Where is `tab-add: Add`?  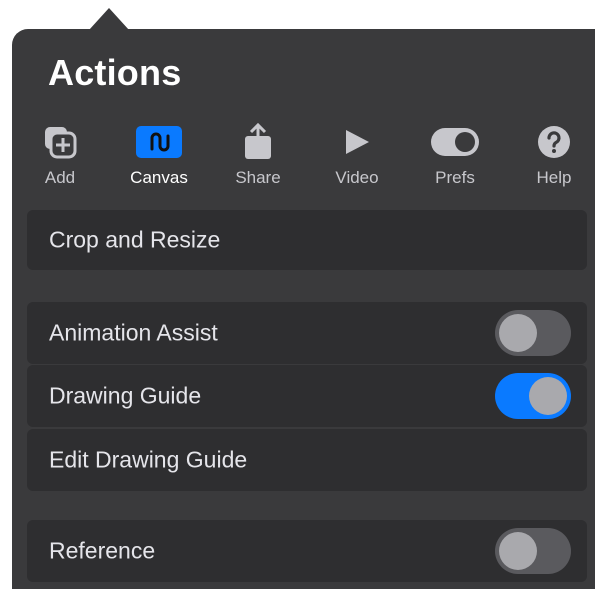
tab-add: Add is located at coordinates (60, 155).